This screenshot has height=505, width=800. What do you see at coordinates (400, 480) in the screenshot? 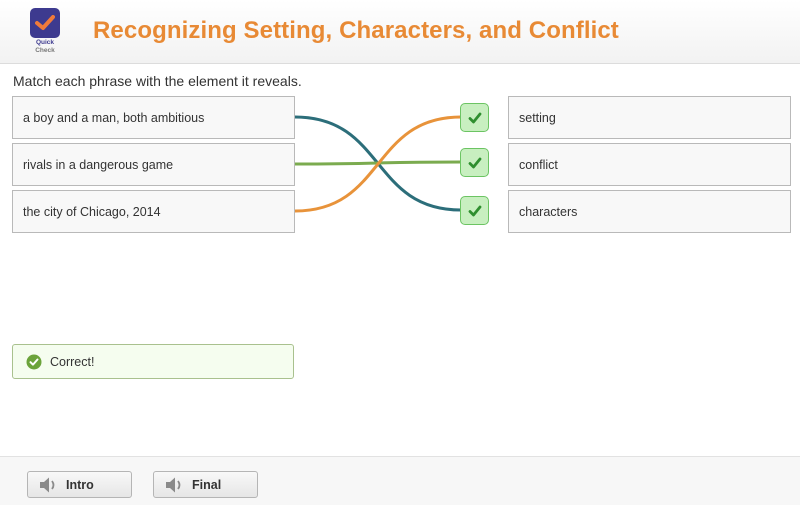
I see `footer: Intro Final` at bounding box center [400, 480].